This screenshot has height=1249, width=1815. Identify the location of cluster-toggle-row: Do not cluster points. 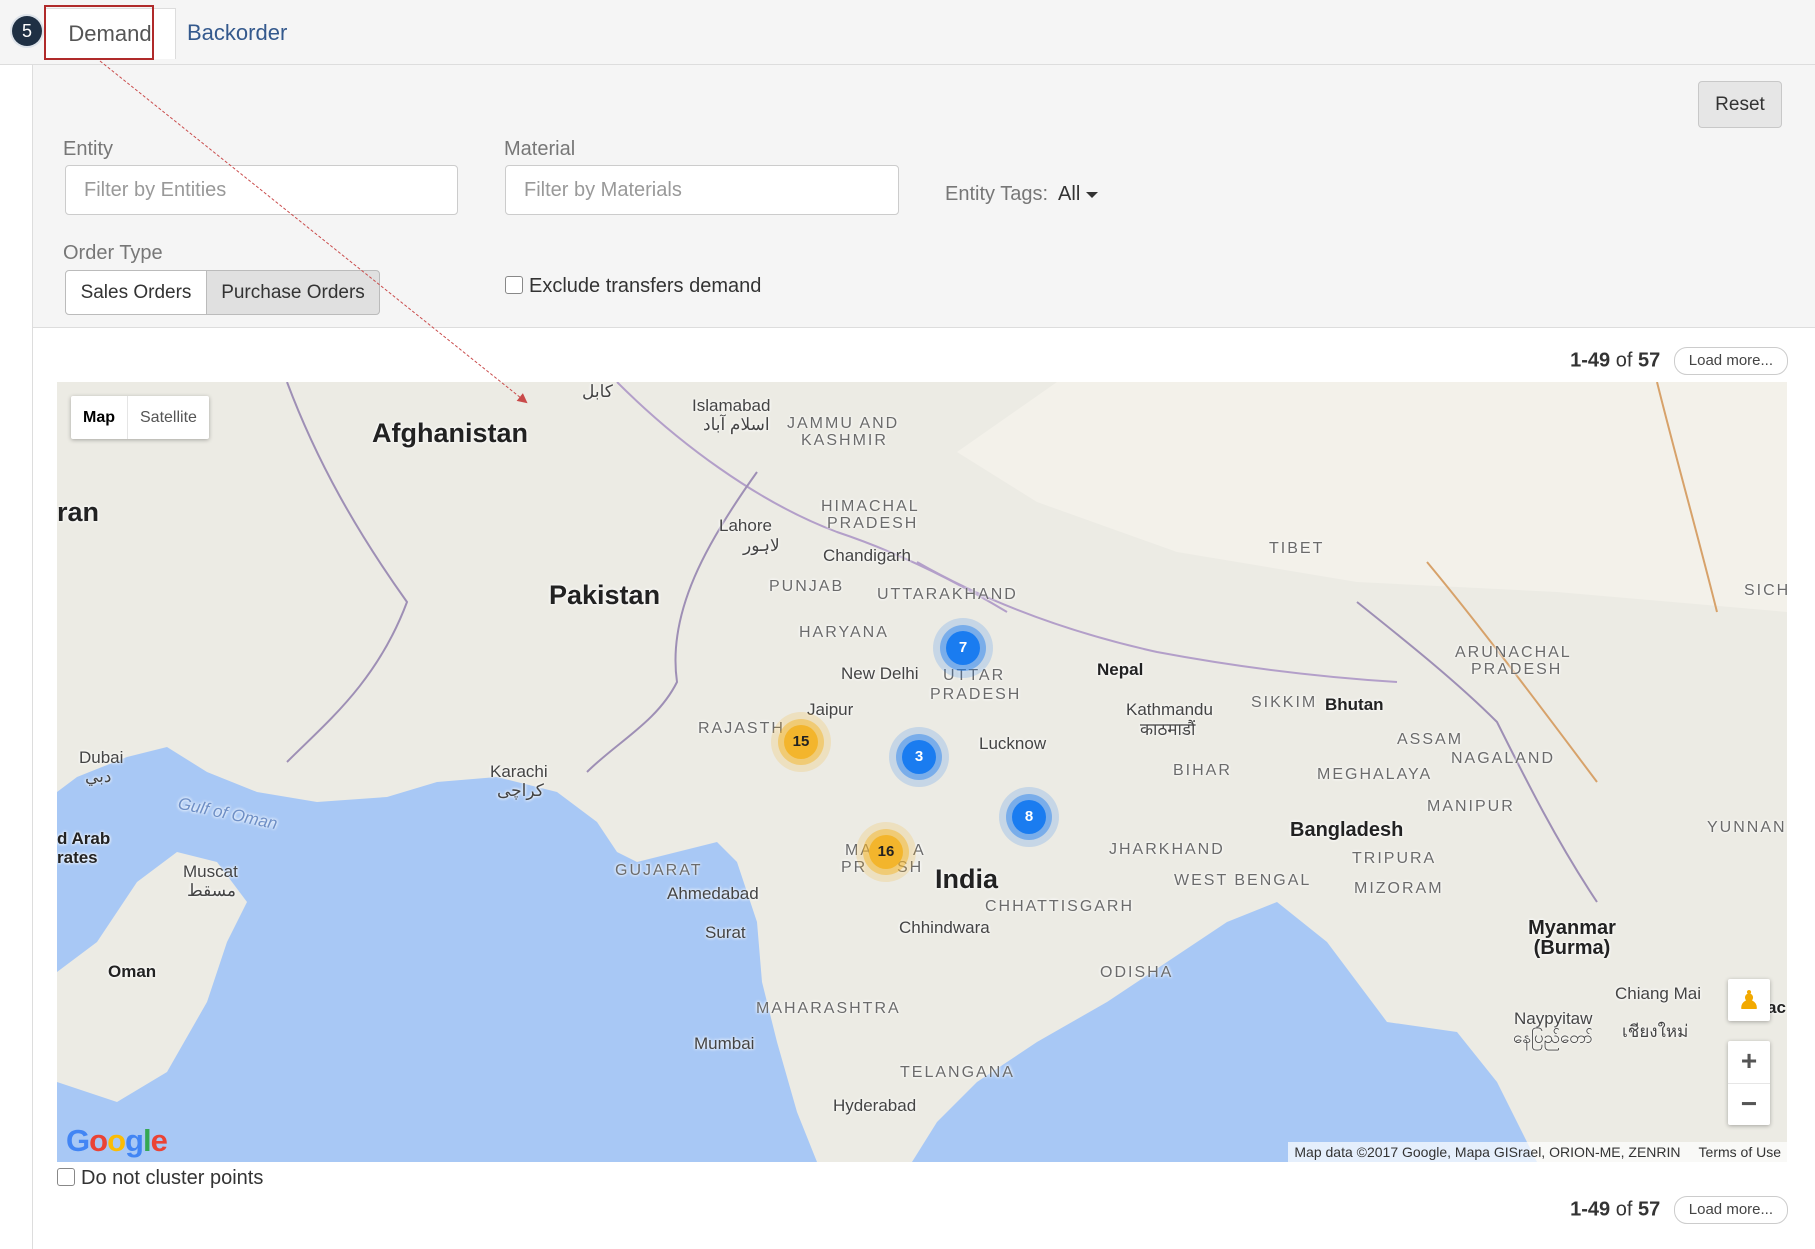
(160, 1178).